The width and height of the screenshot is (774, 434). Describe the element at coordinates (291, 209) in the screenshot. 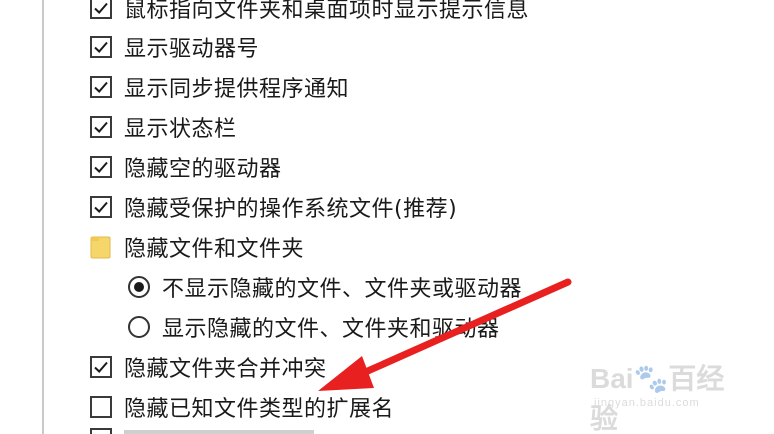

I see `option-label: 隐藏受保护的操作系统文件(推荐)` at that location.